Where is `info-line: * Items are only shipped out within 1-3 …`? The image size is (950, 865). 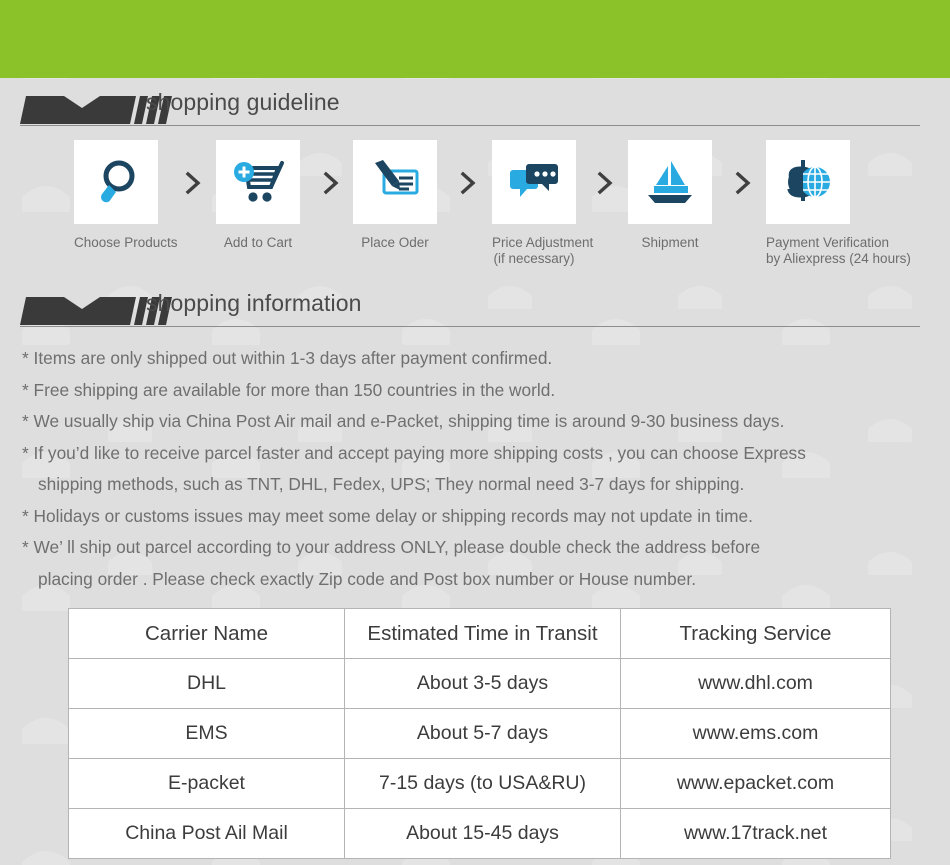 info-line: * Items are only shipped out within 1-3 … is located at coordinates (287, 358).